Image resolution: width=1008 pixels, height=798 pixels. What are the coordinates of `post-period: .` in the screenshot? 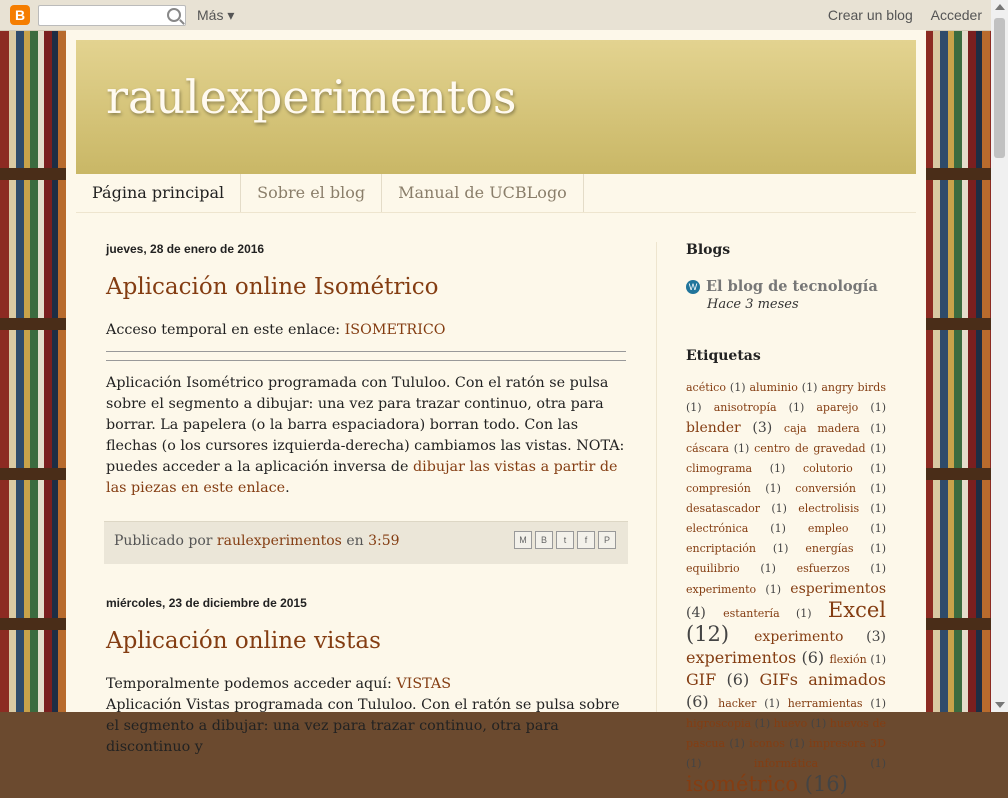 It's located at (287, 488).